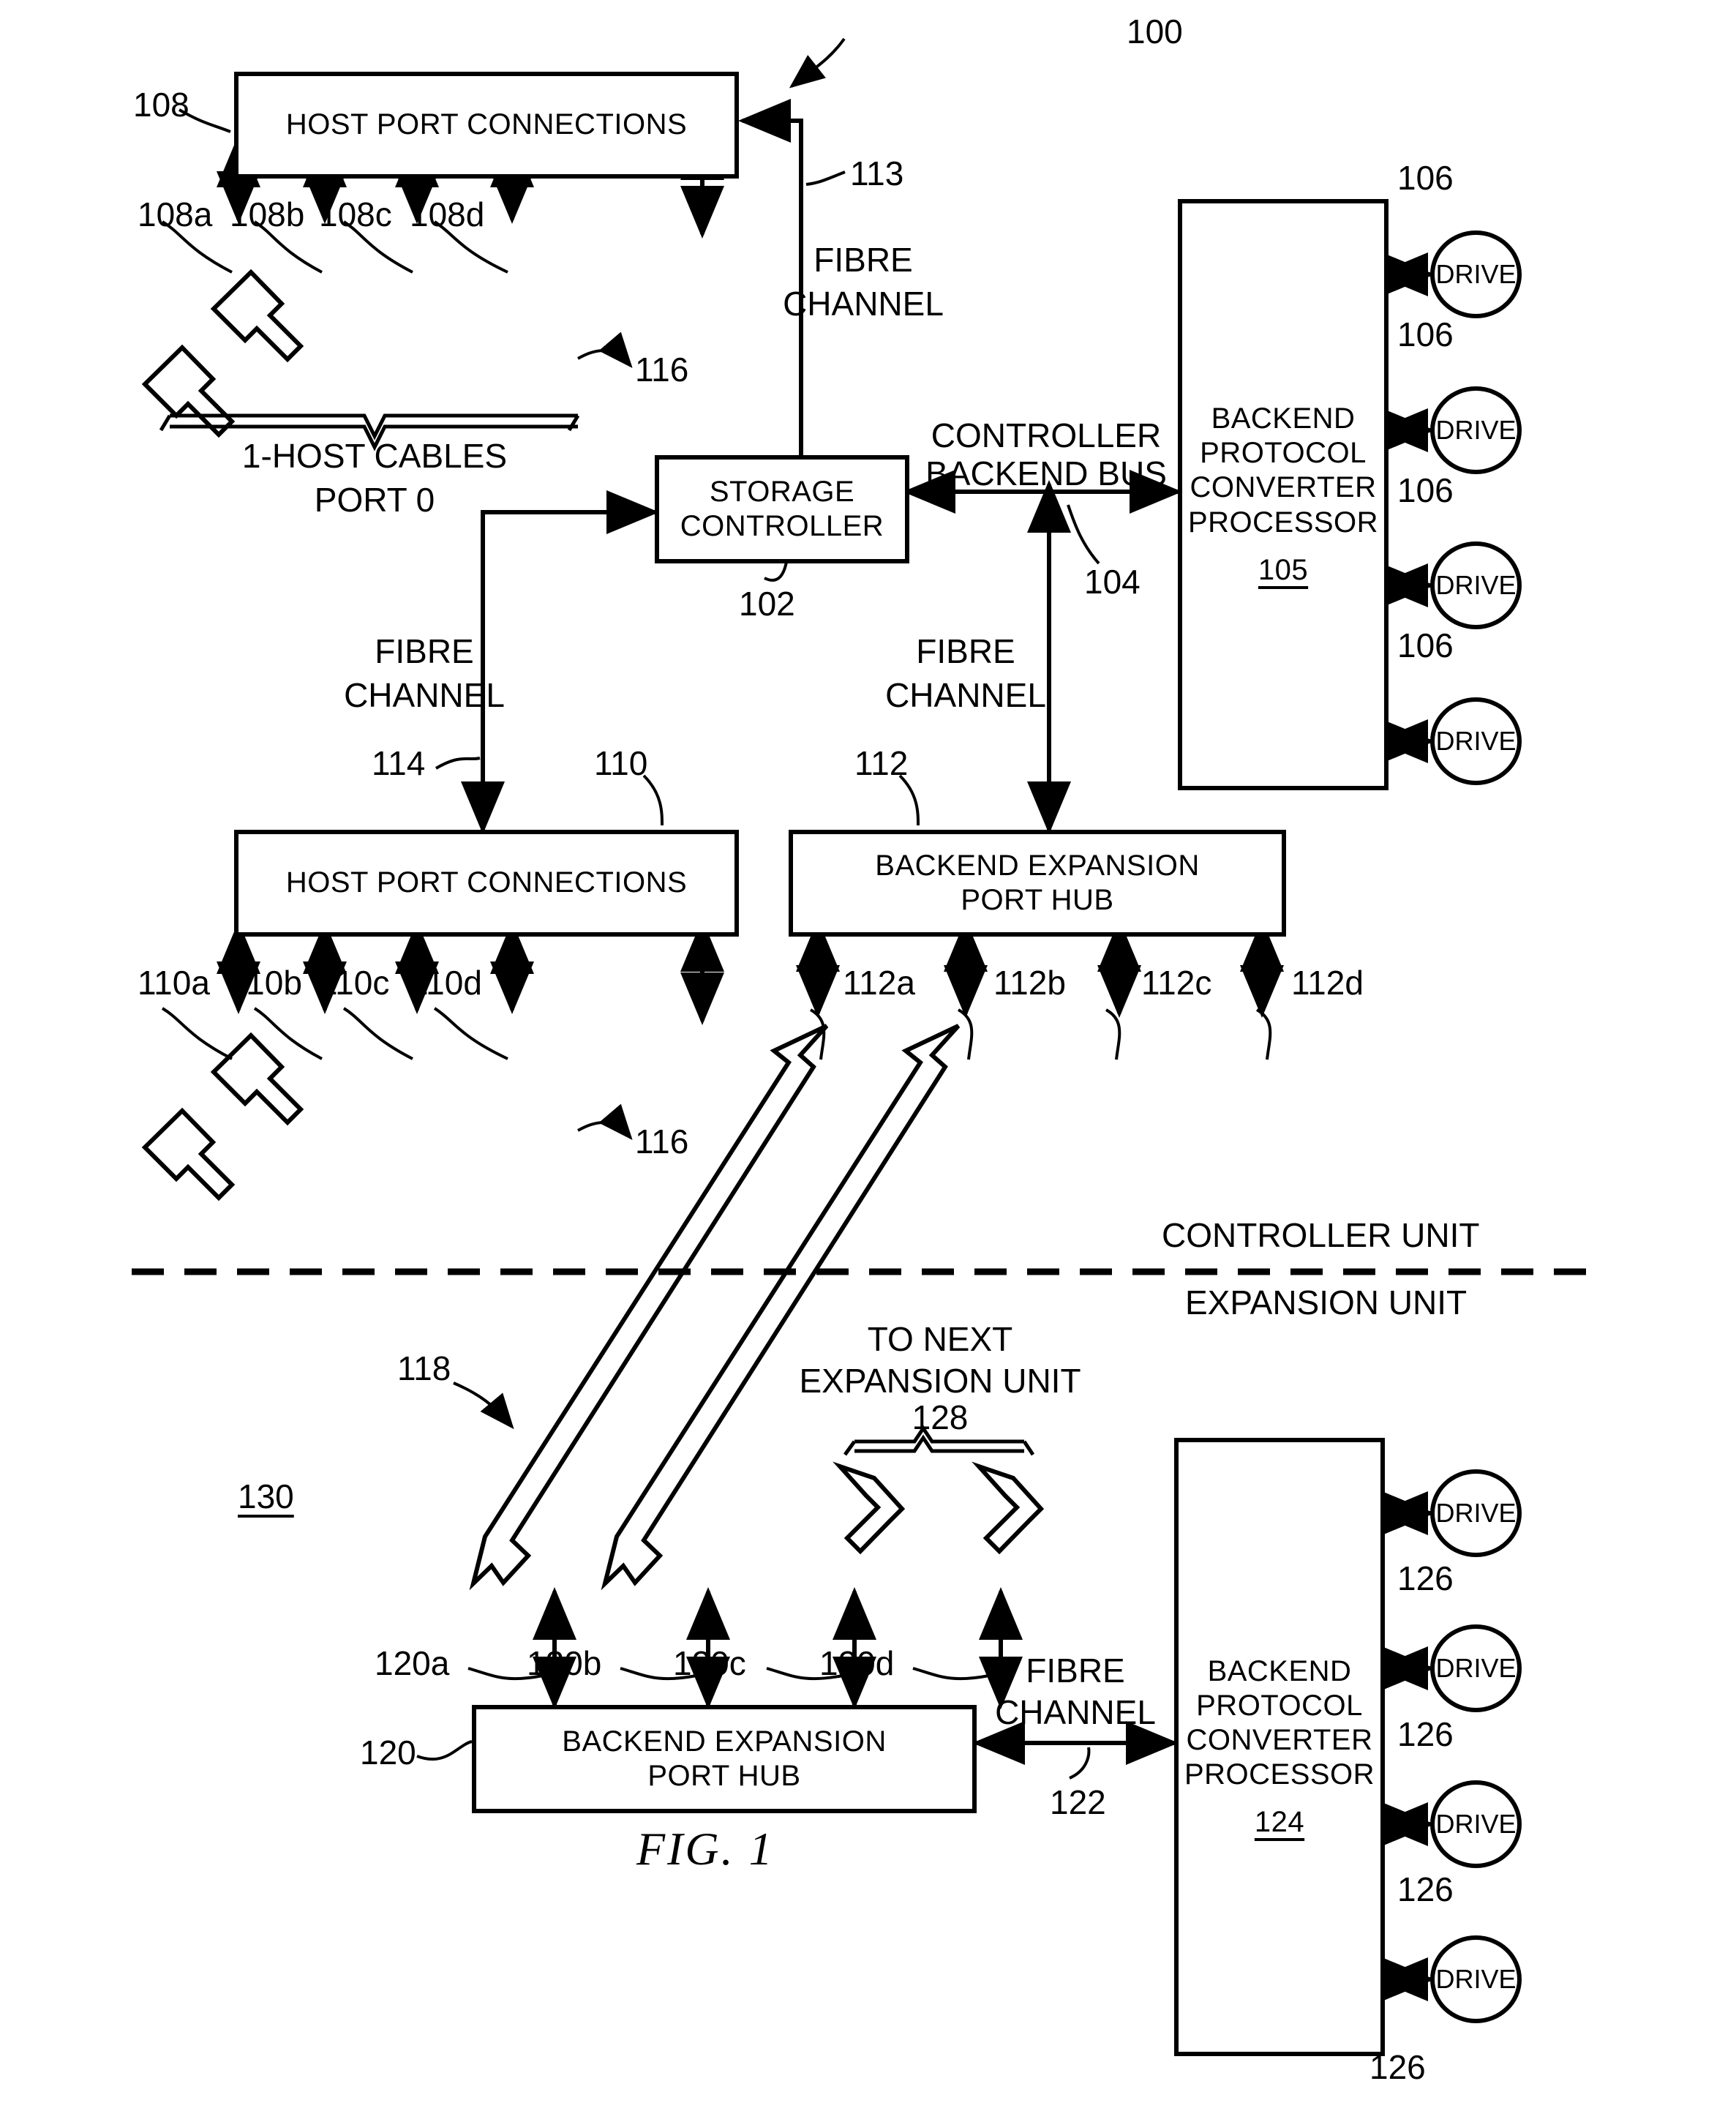  I want to click on drive-bottom-4: DRIVE, so click(1476, 1979).